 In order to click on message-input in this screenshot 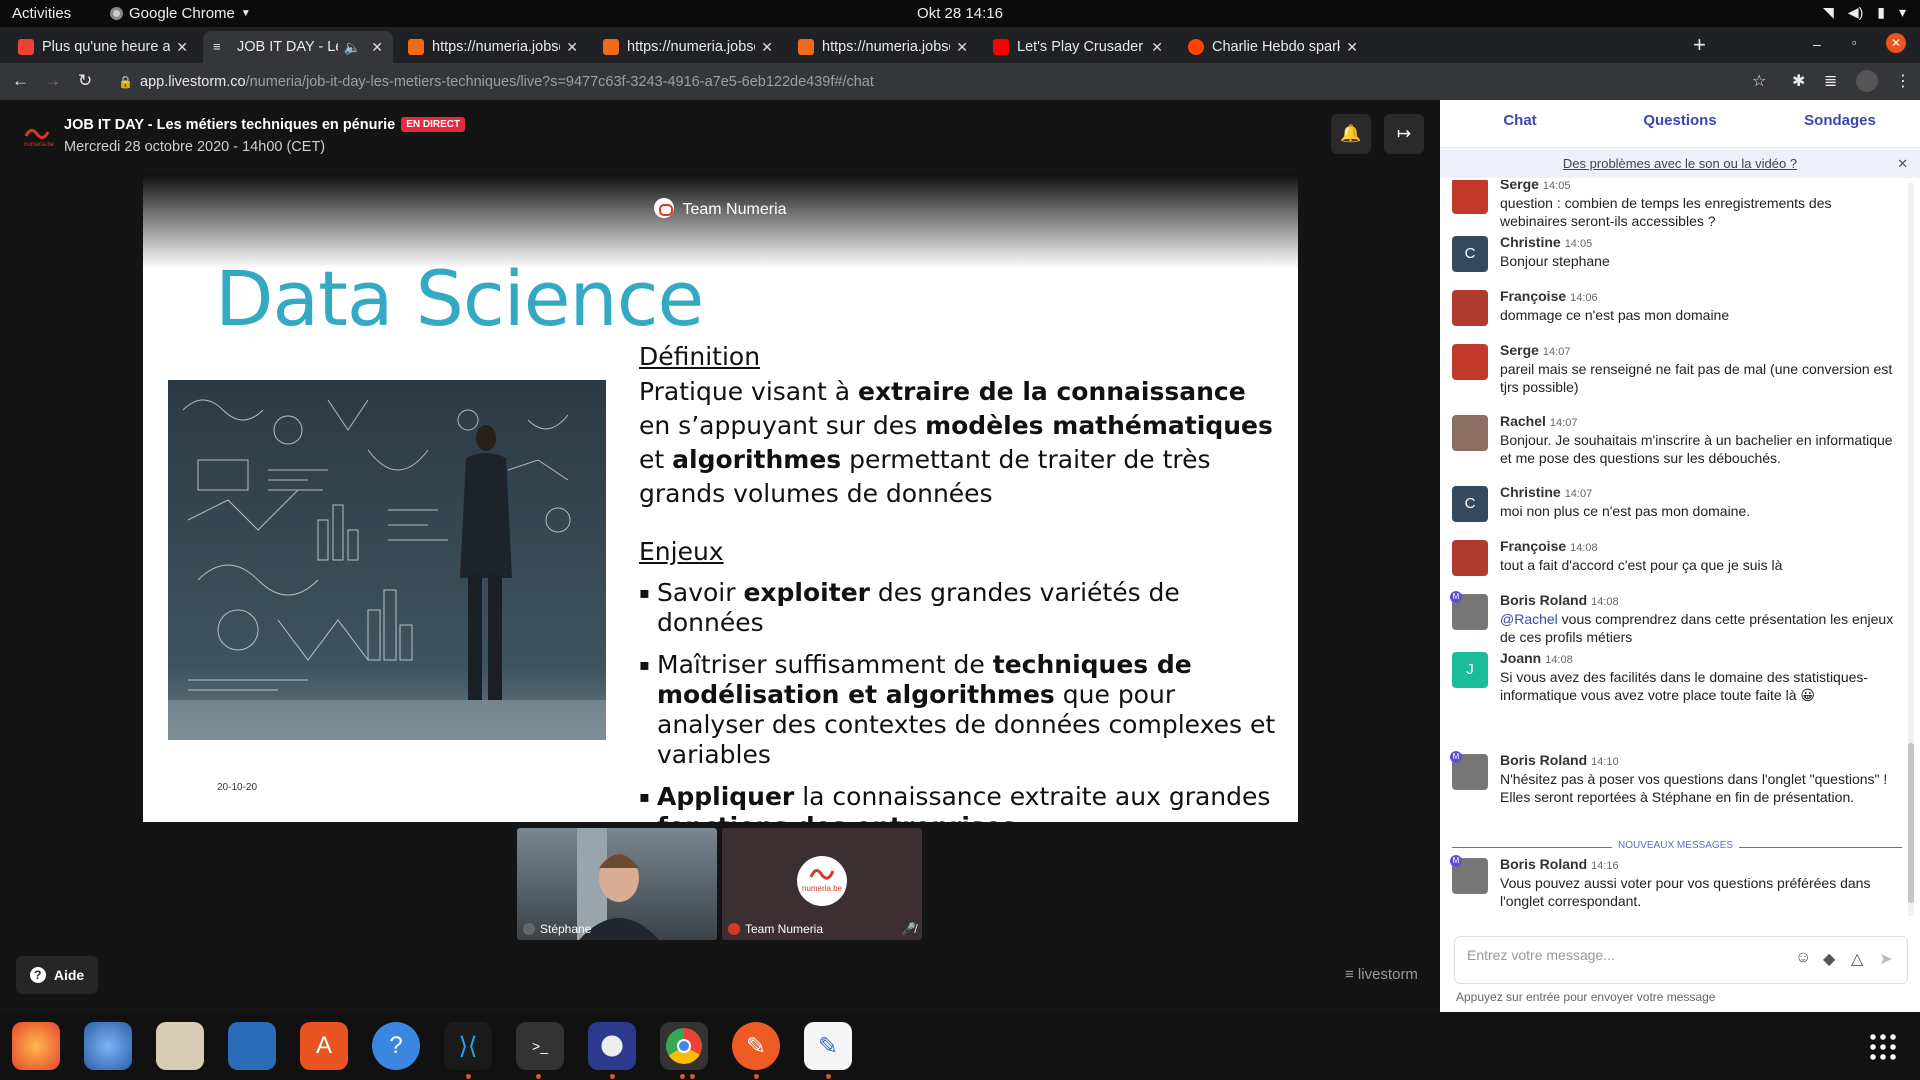, I will do `click(1617, 955)`.